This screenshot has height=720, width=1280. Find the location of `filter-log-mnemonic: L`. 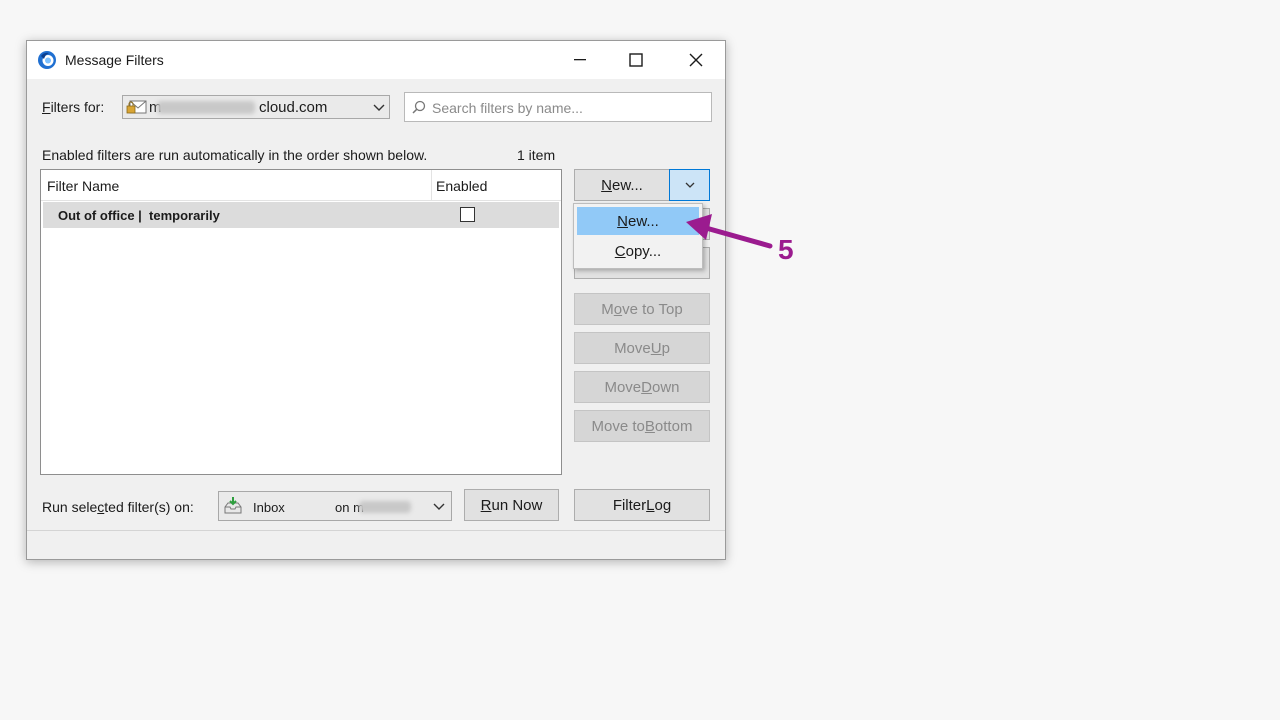

filter-log-mnemonic: L is located at coordinates (650, 505).